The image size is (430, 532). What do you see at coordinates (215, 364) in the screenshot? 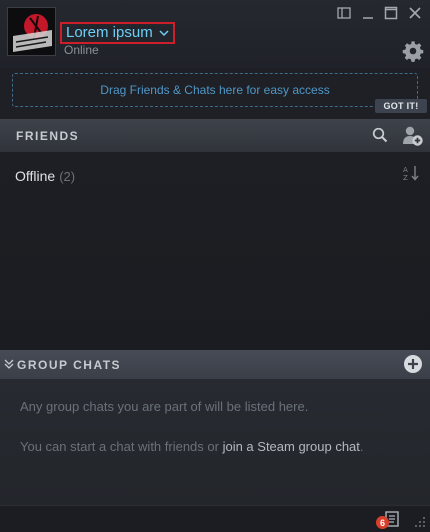
I see `group-chats-section-header: GROUP CHATS` at bounding box center [215, 364].